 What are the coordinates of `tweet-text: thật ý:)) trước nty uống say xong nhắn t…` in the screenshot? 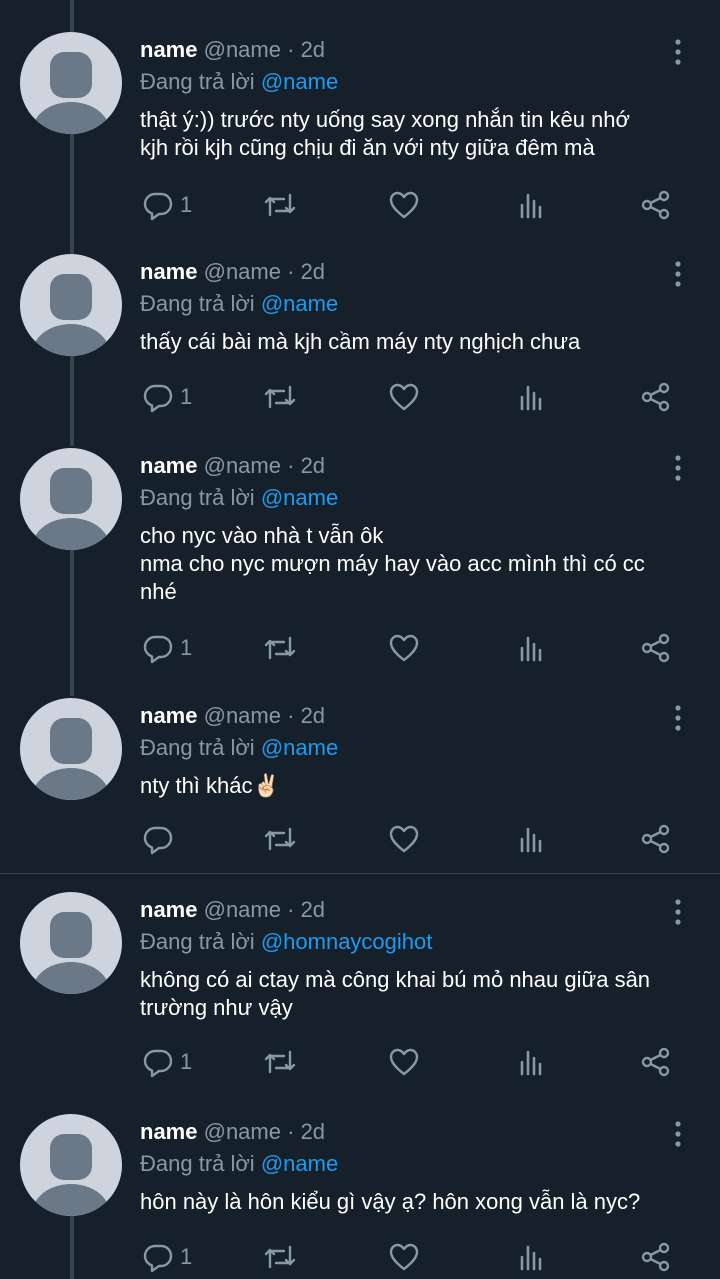 It's located at (420, 134).